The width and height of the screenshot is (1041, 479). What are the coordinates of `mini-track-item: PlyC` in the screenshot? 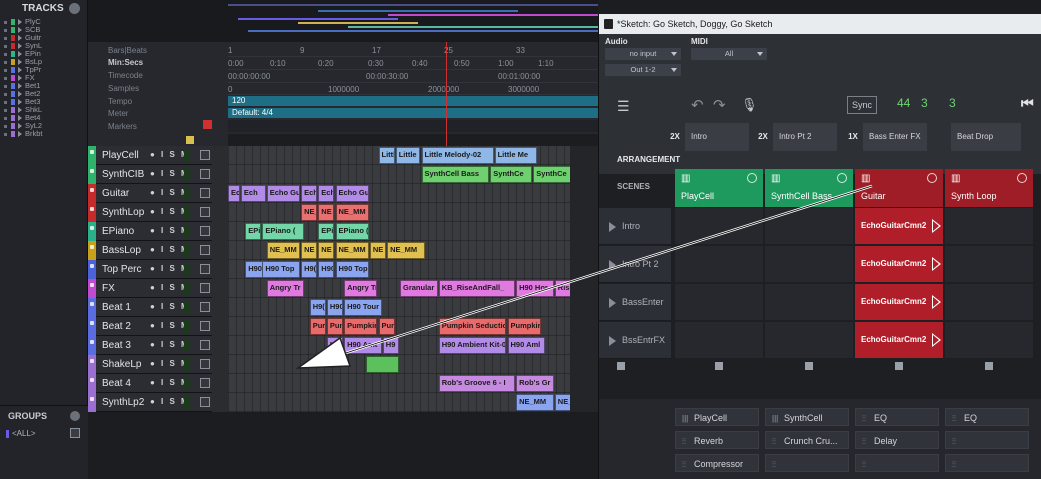 It's located at (45, 22).